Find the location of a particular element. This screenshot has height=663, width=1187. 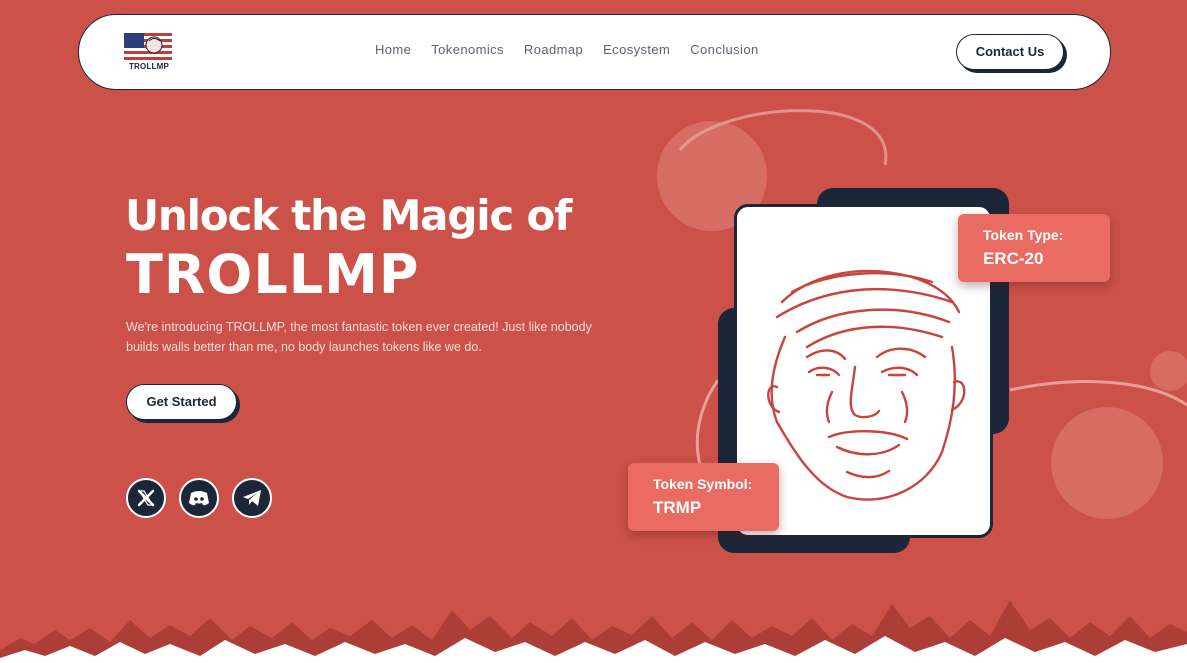

discord-icon is located at coordinates (199, 498).